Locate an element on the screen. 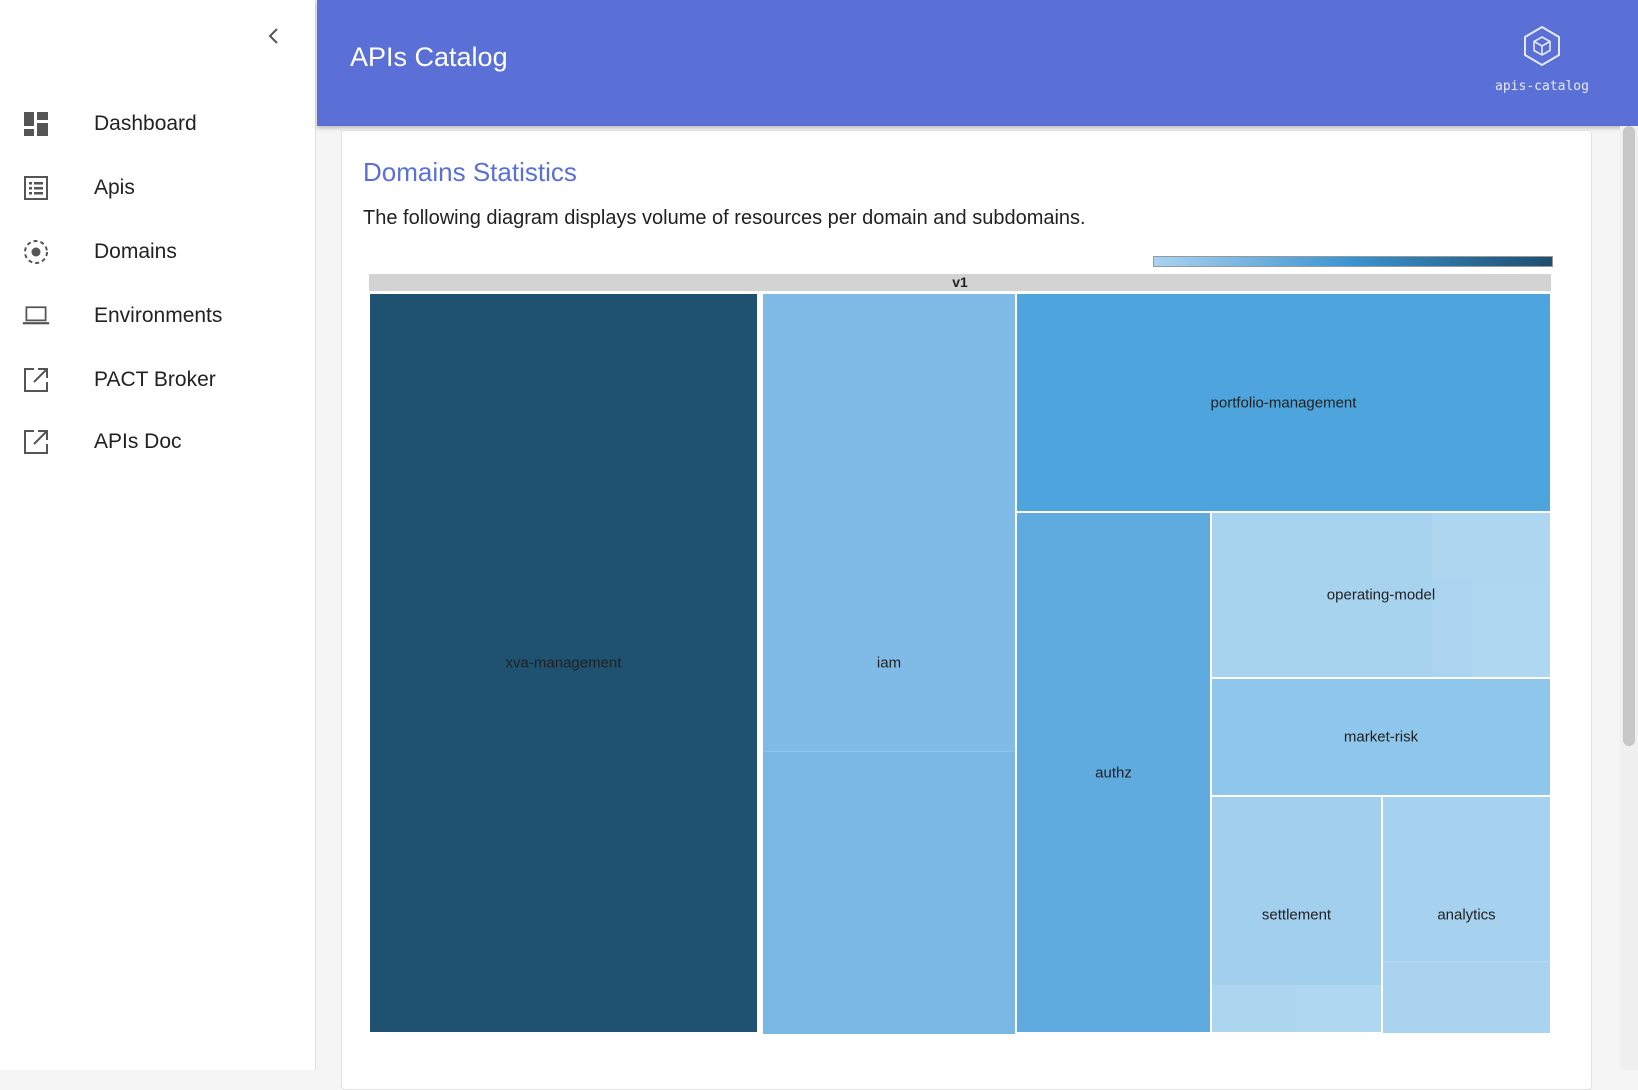 The image size is (1638, 1090). tile-label: operating-model is located at coordinates (1381, 595).